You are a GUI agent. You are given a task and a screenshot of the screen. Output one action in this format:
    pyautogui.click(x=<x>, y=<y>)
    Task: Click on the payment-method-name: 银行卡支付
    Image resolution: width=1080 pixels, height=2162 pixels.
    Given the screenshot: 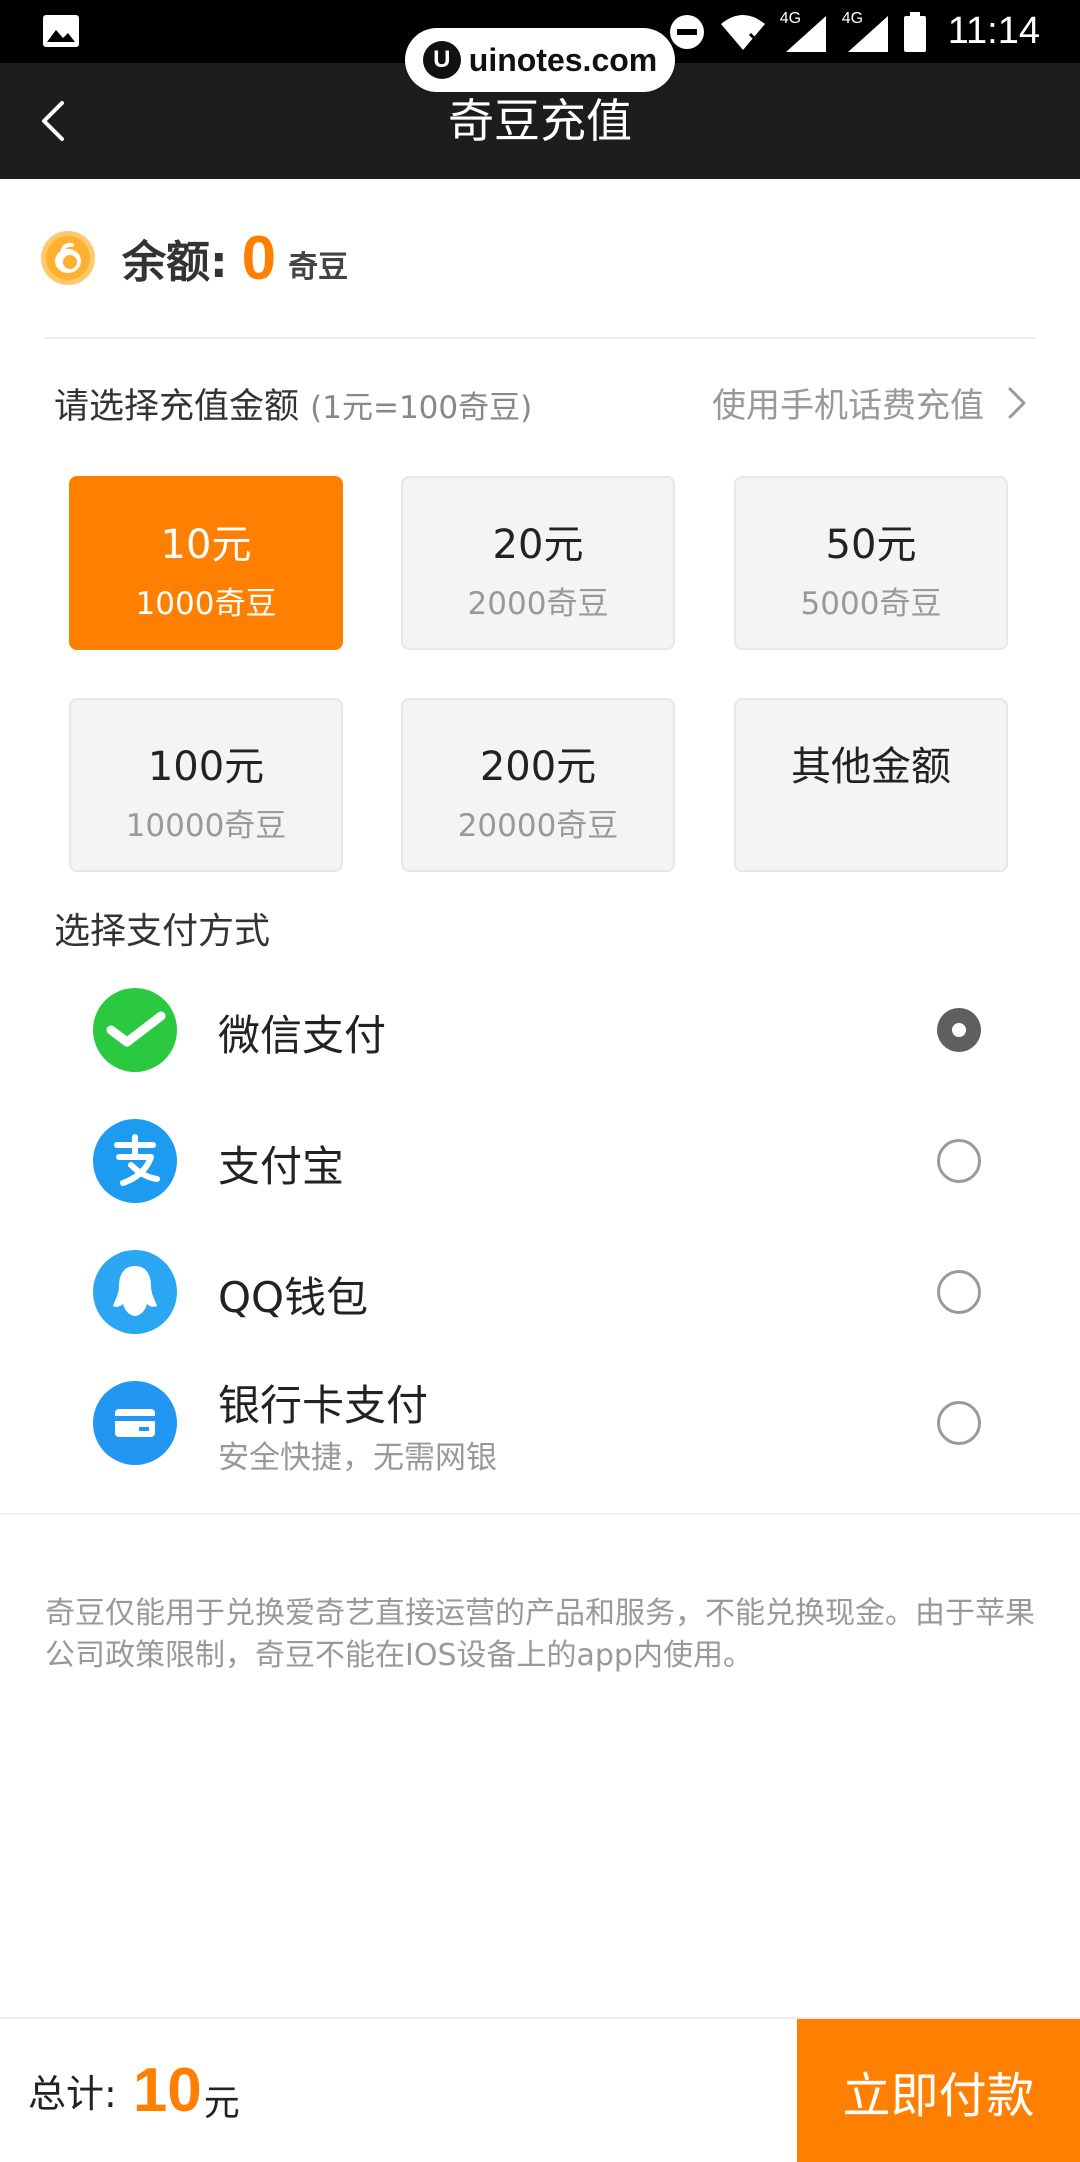 What is the action you would take?
    pyautogui.click(x=323, y=1405)
    